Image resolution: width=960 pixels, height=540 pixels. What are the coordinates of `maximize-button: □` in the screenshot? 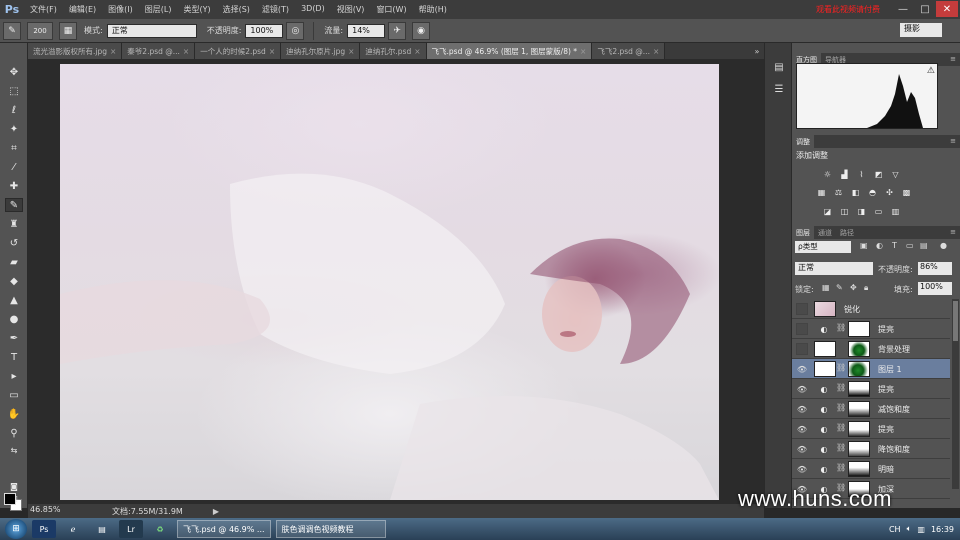 It's located at (925, 9).